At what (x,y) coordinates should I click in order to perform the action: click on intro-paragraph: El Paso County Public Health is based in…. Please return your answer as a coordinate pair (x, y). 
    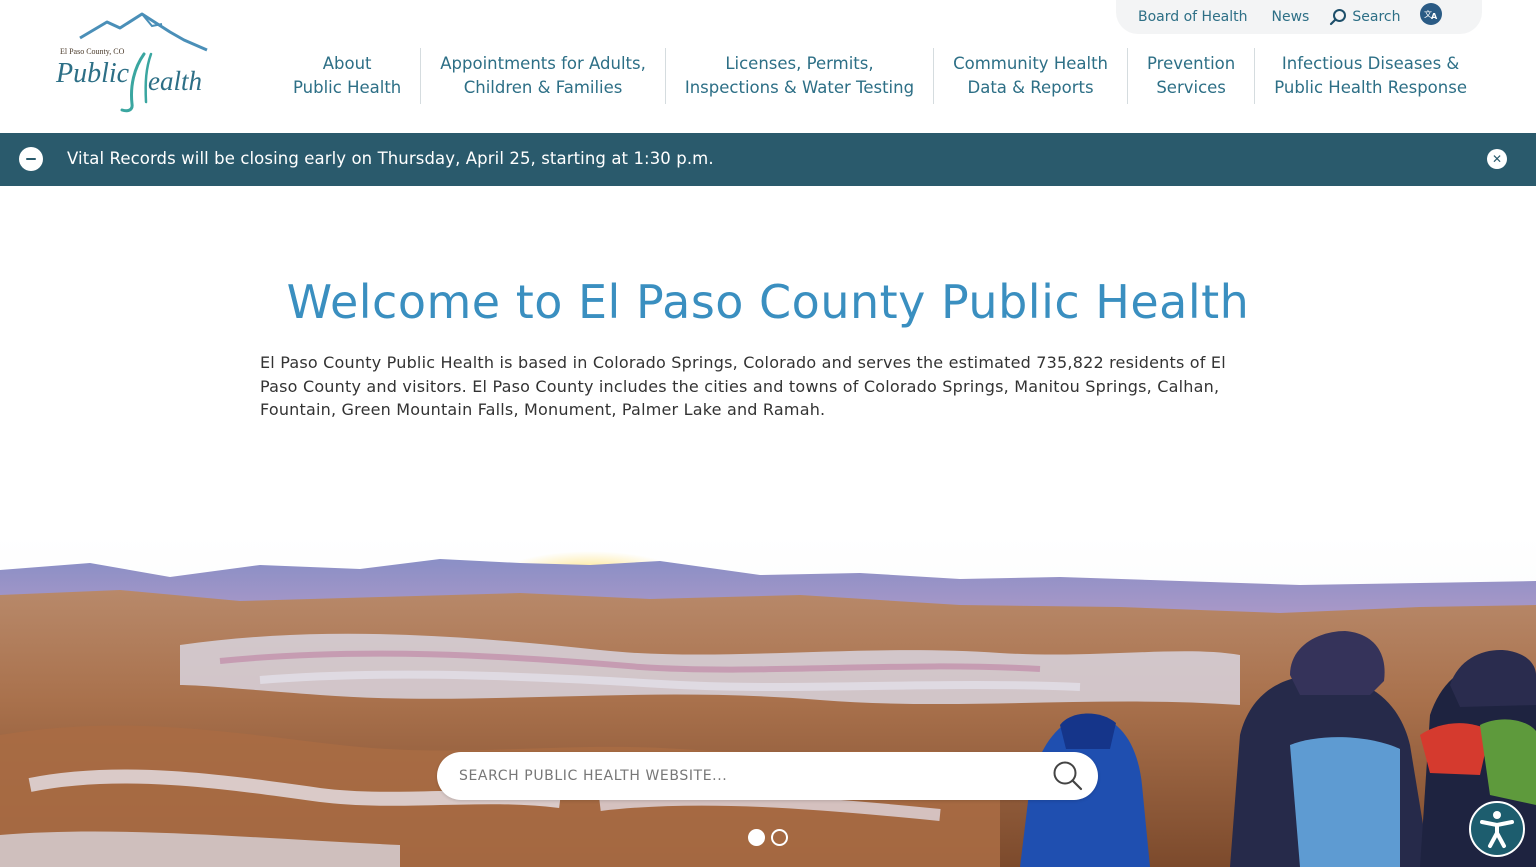
    Looking at the image, I should click on (743, 386).